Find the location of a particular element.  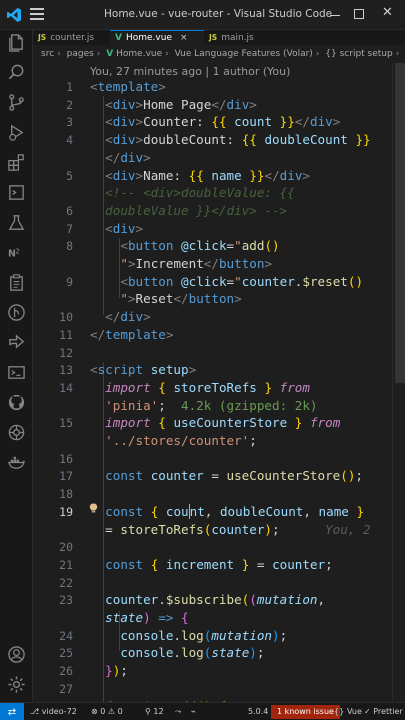

line-number: 8 is located at coordinates (69, 246).